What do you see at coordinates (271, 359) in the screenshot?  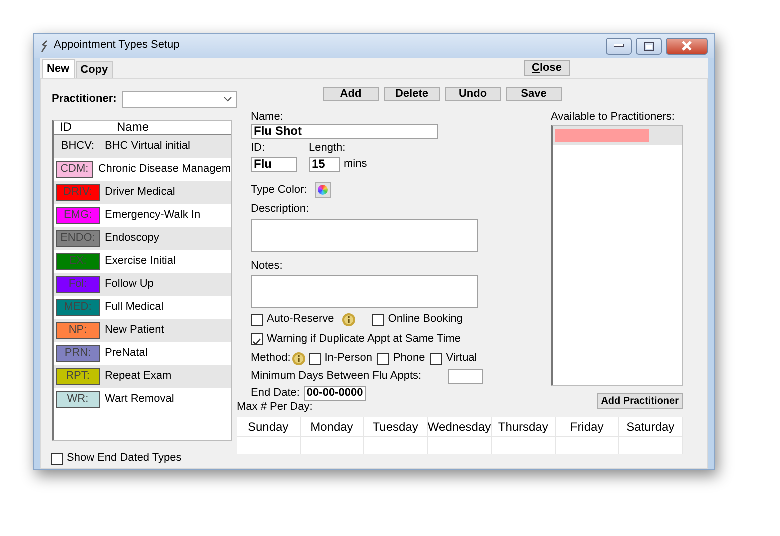 I see `field-label: Method:` at bounding box center [271, 359].